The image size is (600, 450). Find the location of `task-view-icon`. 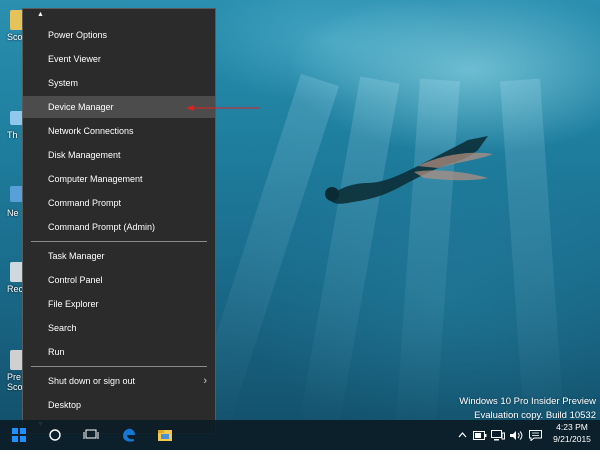

task-view-icon is located at coordinates (91, 434).